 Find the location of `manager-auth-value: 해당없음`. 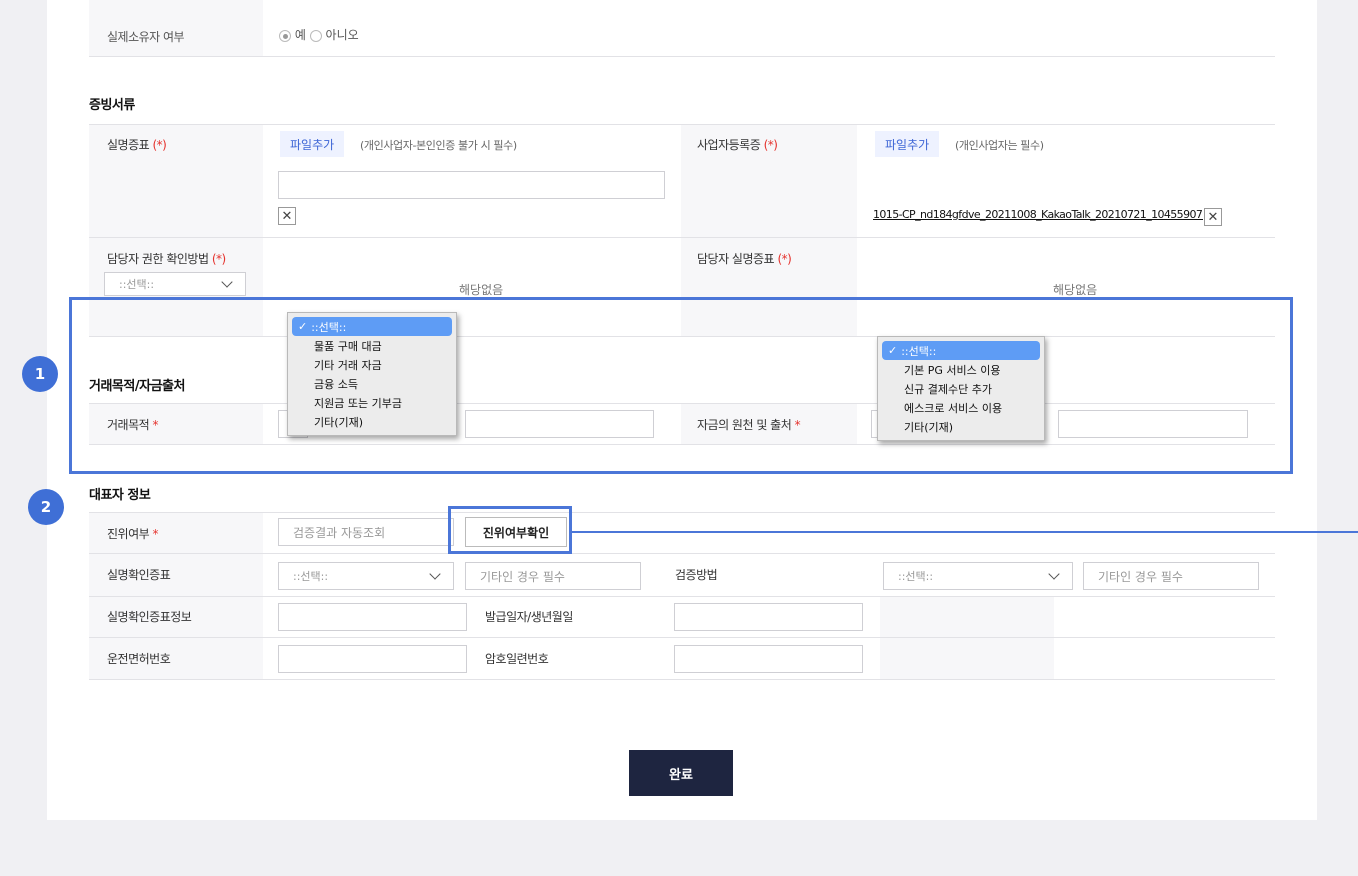

manager-auth-value: 해당없음 is located at coordinates (481, 290).